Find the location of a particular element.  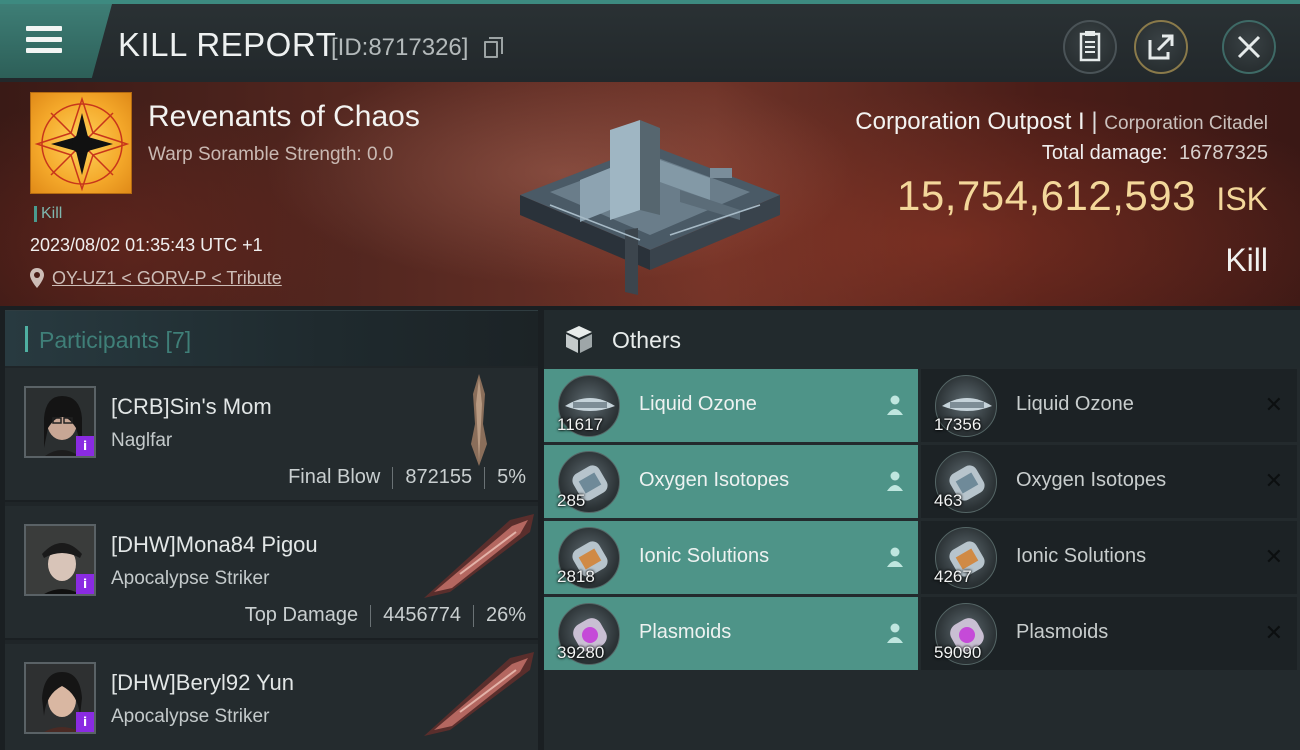

star-emblem-icon is located at coordinates (82, 144).